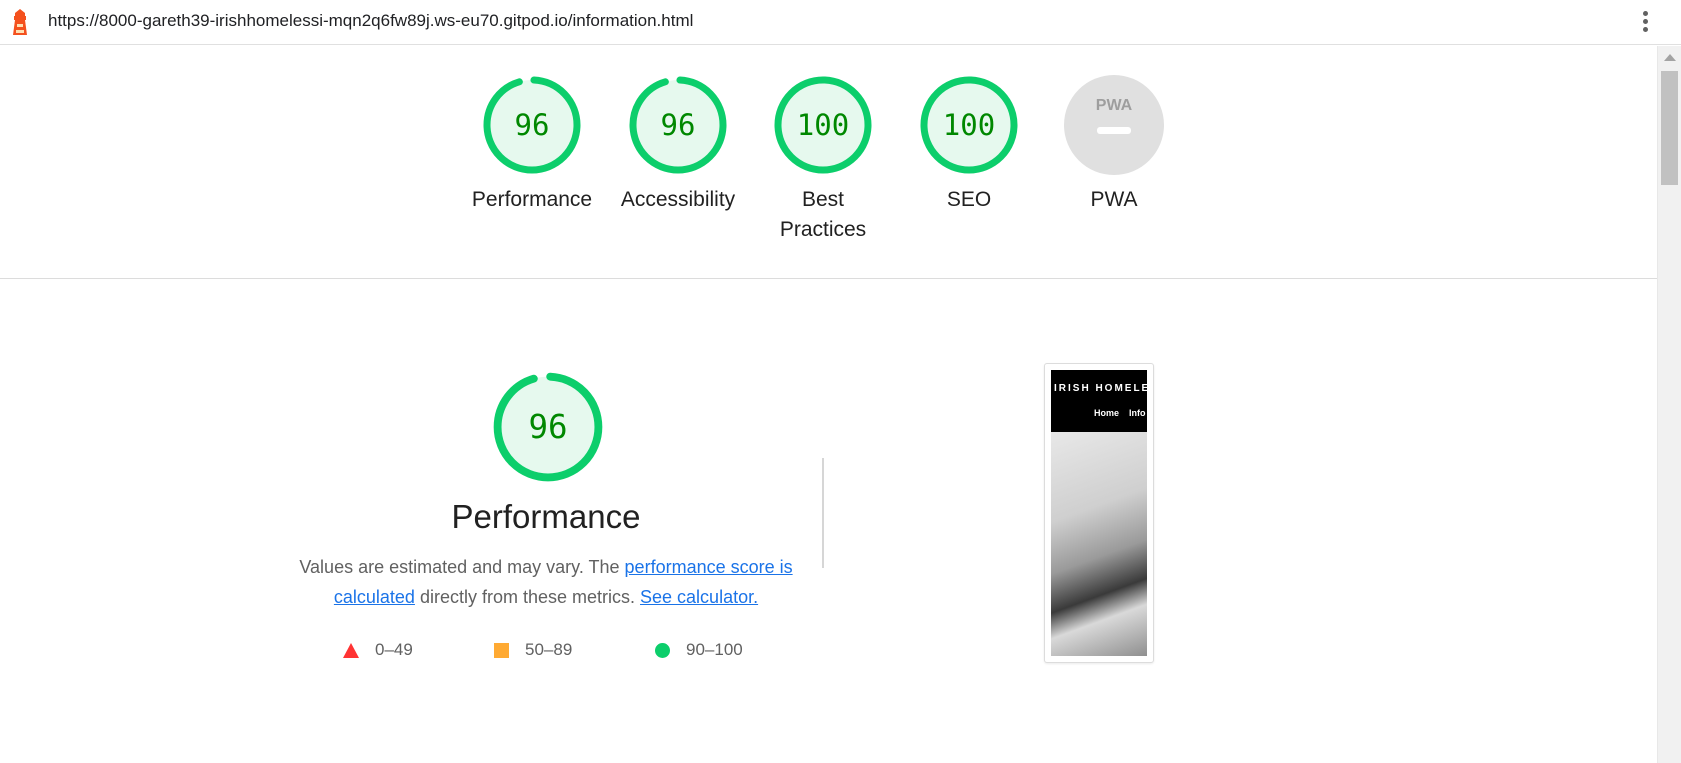 This screenshot has height=763, width=1681. What do you see at coordinates (1114, 199) in the screenshot?
I see `gauge-label: PWA` at bounding box center [1114, 199].